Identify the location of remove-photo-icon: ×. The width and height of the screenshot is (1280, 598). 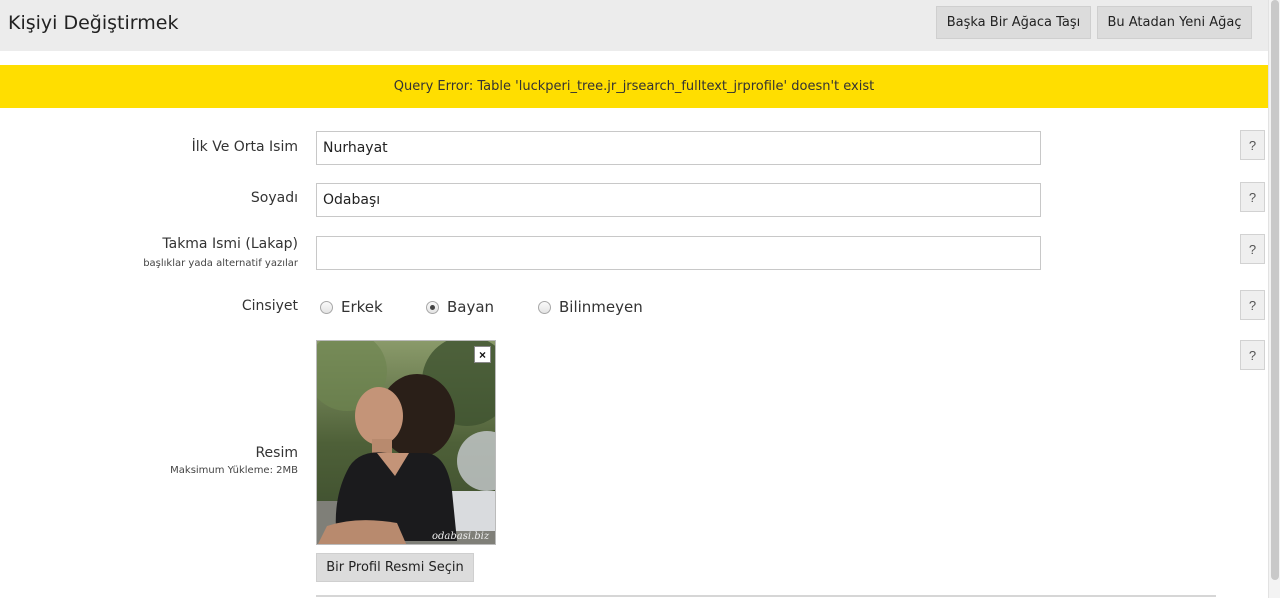
(482, 354).